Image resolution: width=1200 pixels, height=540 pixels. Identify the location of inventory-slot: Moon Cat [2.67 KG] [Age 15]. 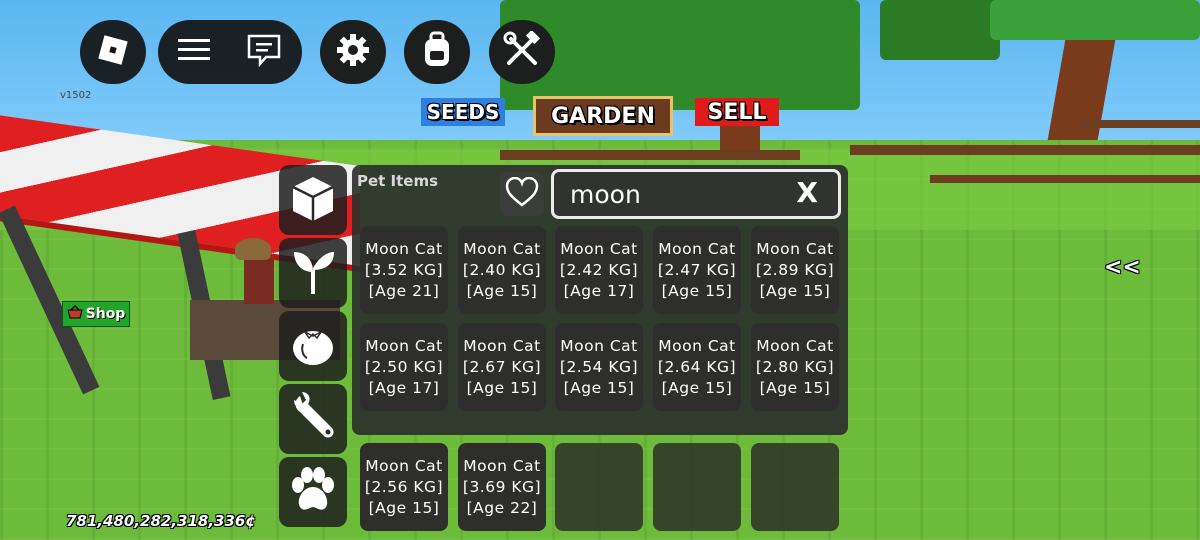
(502, 367).